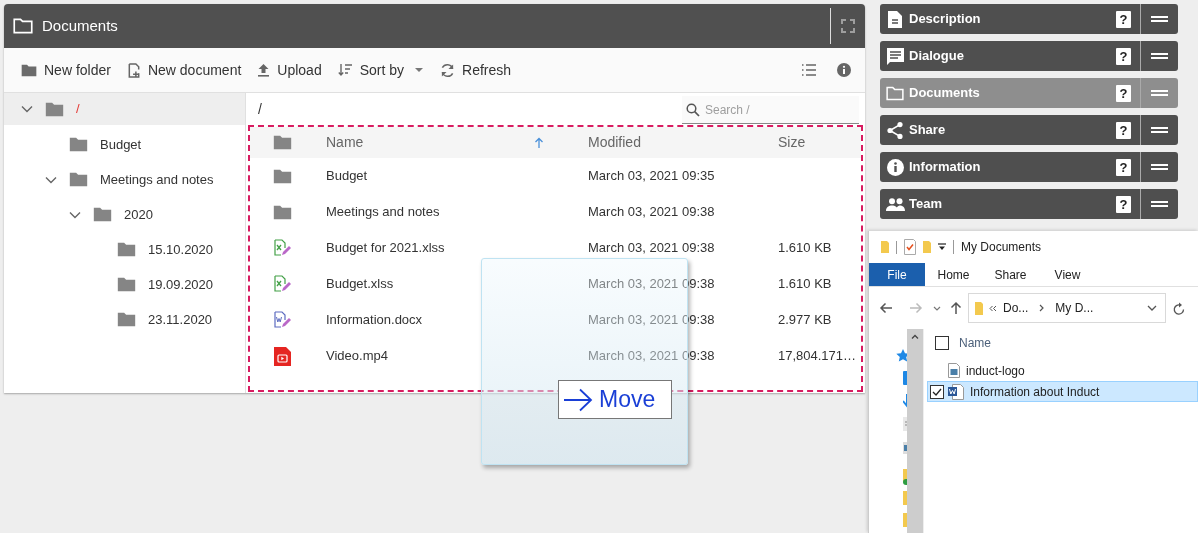  Describe the element at coordinates (1067, 274) in the screenshot. I see `ribbon-tab: View` at that location.